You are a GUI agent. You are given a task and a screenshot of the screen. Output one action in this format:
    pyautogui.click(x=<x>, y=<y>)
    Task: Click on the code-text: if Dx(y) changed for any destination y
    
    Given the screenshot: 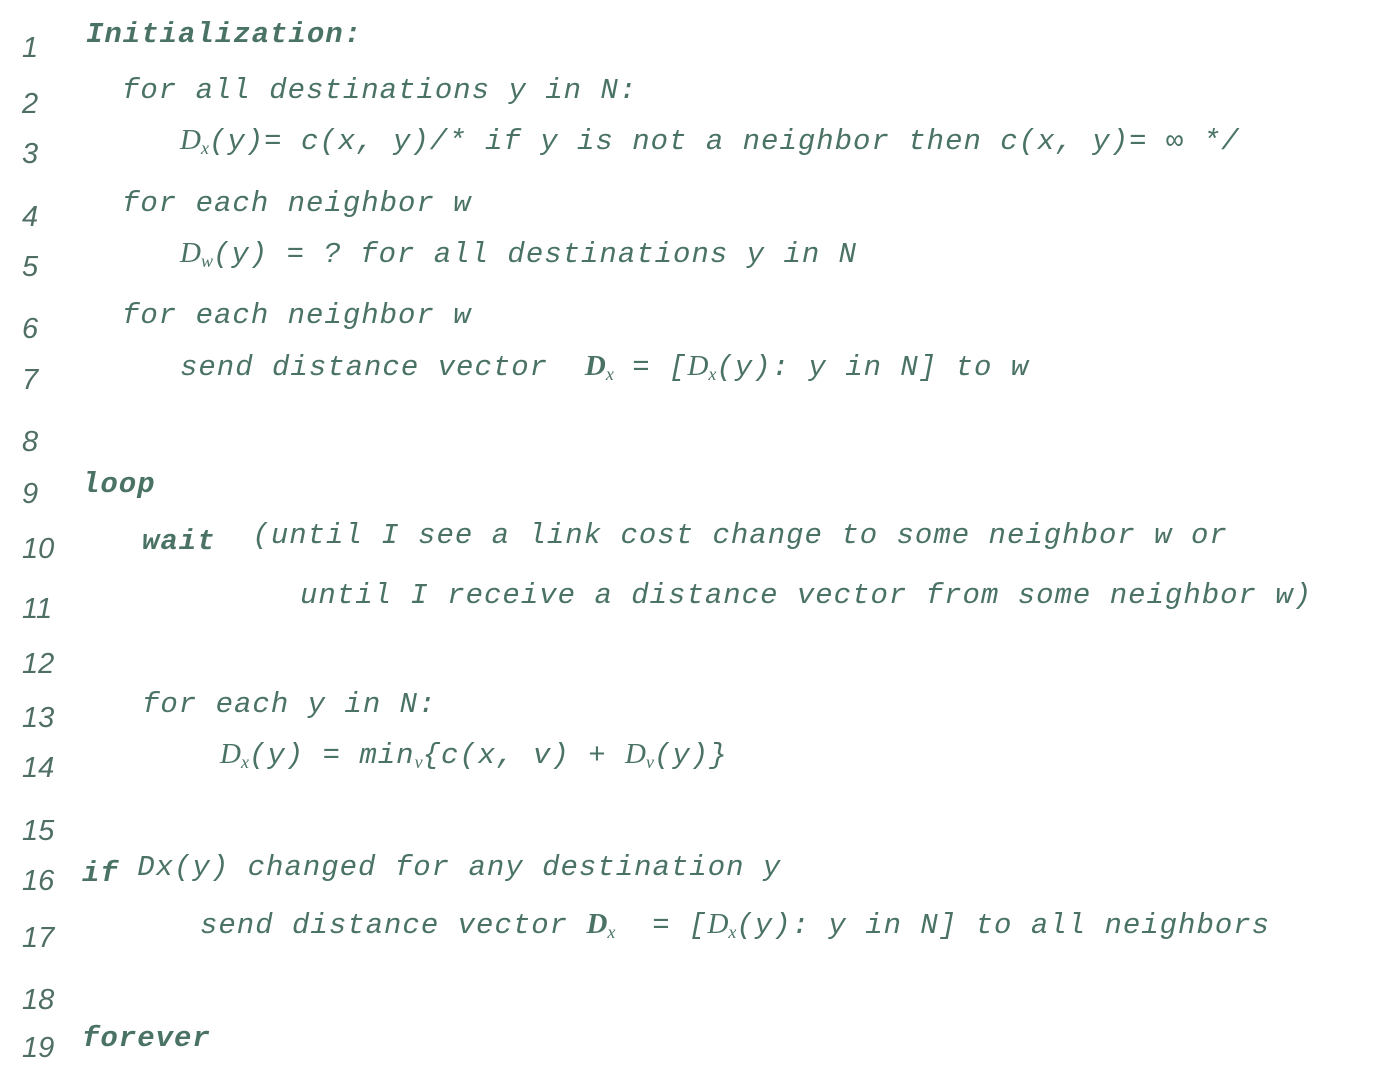 What is the action you would take?
    pyautogui.click(x=432, y=870)
    